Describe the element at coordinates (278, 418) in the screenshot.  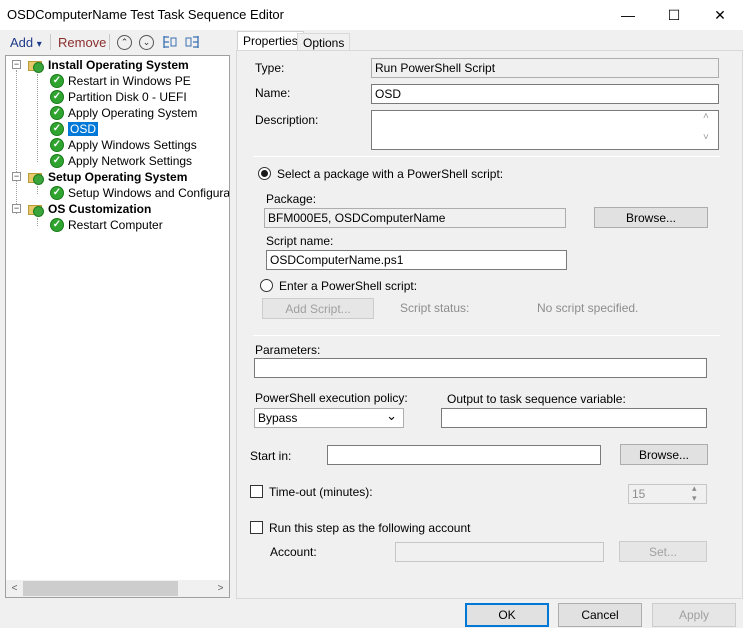
I see `policy-value: Bypass` at that location.